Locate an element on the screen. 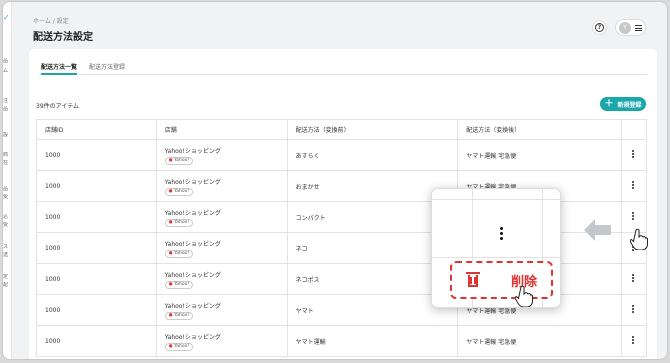 This screenshot has height=363, width=670. sidebar-item-8: 品 is located at coordinates (7, 189).